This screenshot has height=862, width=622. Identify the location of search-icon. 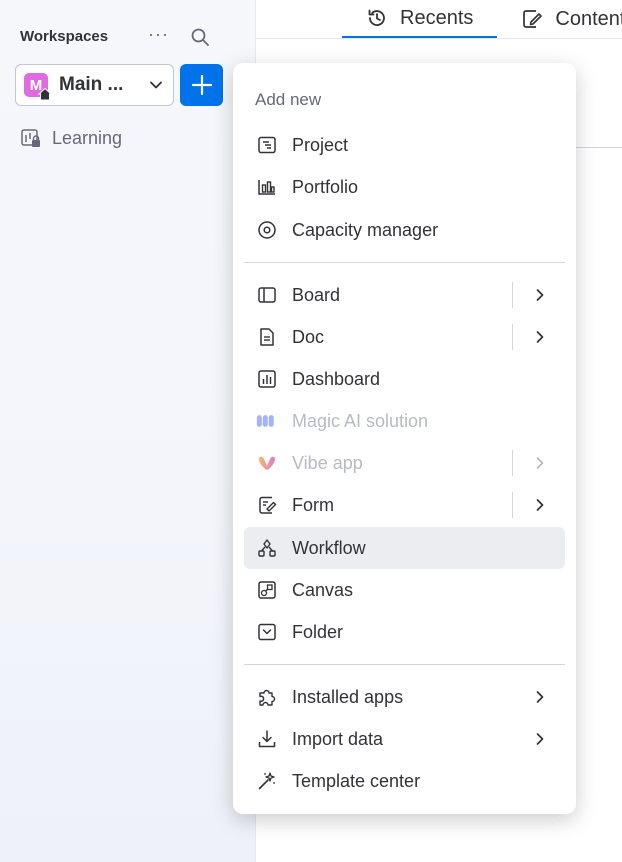
(200, 37).